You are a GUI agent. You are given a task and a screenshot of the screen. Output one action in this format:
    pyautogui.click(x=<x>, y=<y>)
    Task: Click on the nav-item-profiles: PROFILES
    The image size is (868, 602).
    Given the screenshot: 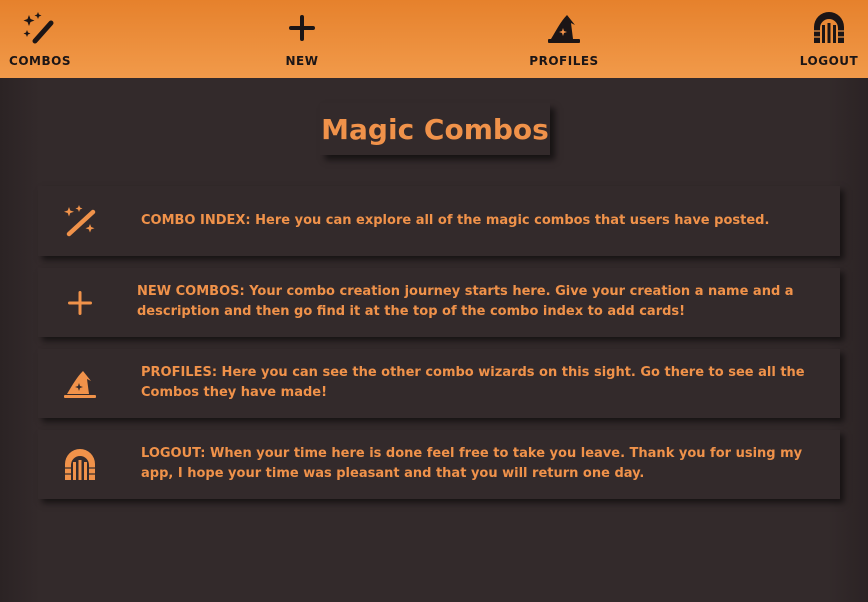 What is the action you would take?
    pyautogui.click(x=564, y=39)
    